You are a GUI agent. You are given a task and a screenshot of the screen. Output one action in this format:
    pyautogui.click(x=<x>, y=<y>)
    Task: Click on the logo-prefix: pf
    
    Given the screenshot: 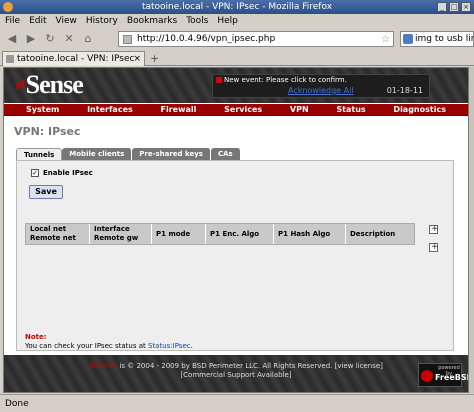 What is the action you would take?
    pyautogui.click(x=21, y=83)
    